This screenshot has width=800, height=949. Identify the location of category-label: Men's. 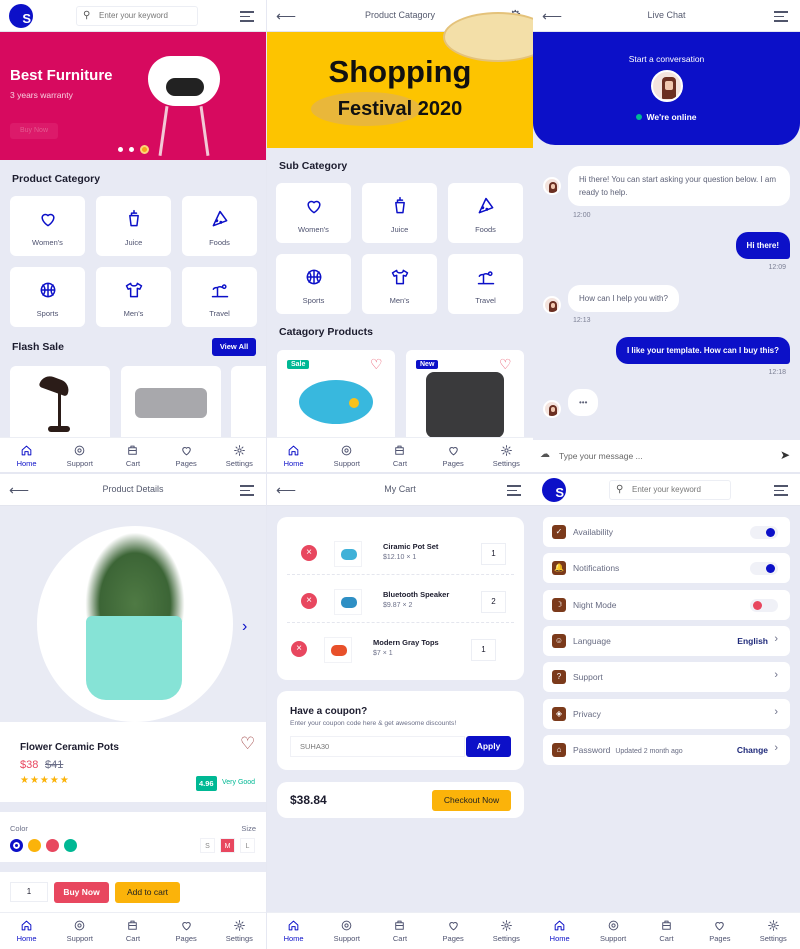
(399, 300).